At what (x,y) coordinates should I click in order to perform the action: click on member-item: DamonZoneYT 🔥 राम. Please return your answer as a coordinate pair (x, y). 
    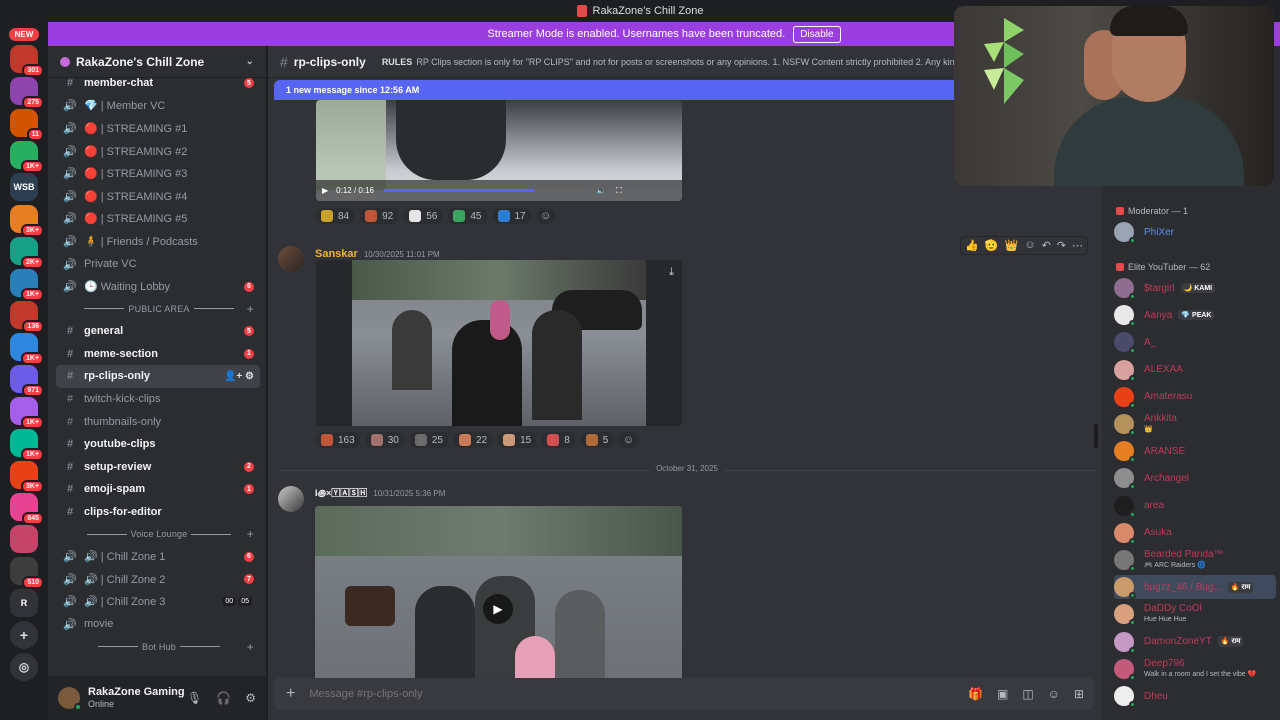
    Looking at the image, I should click on (1195, 642).